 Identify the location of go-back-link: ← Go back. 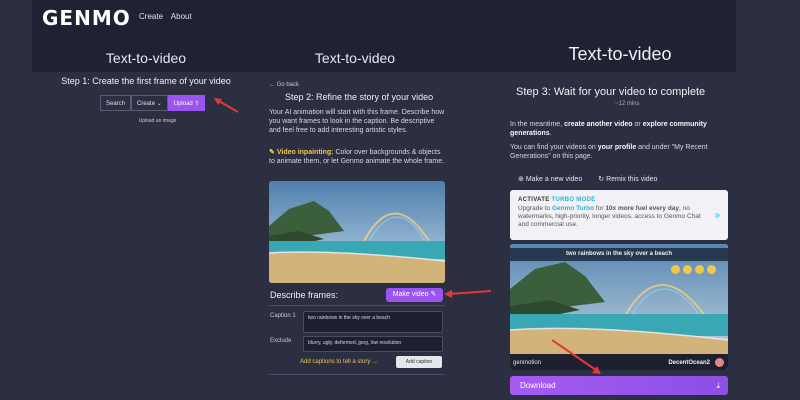
(284, 85).